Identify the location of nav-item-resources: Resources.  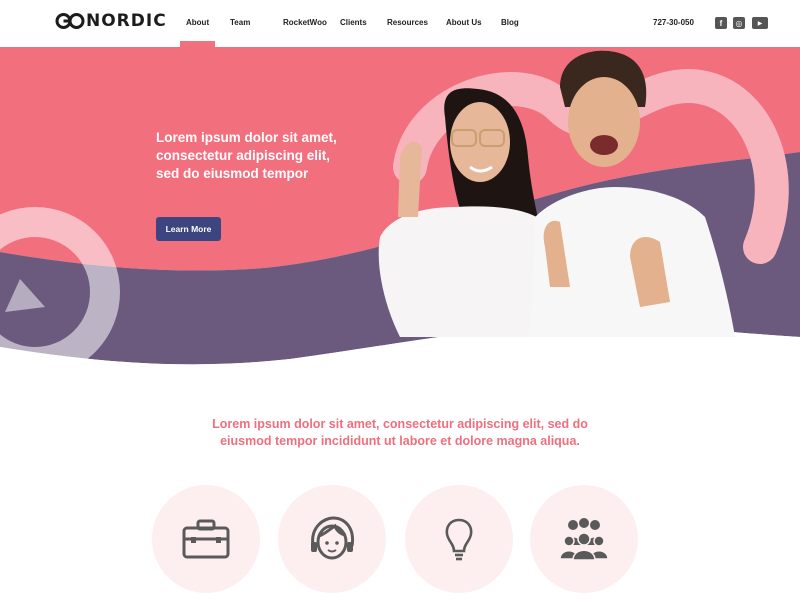
(407, 22).